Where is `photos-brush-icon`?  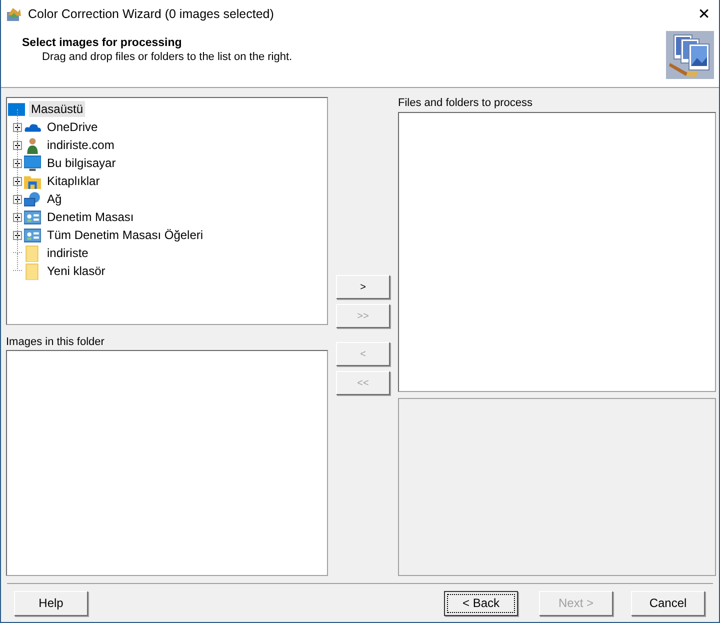
photos-brush-icon is located at coordinates (690, 55).